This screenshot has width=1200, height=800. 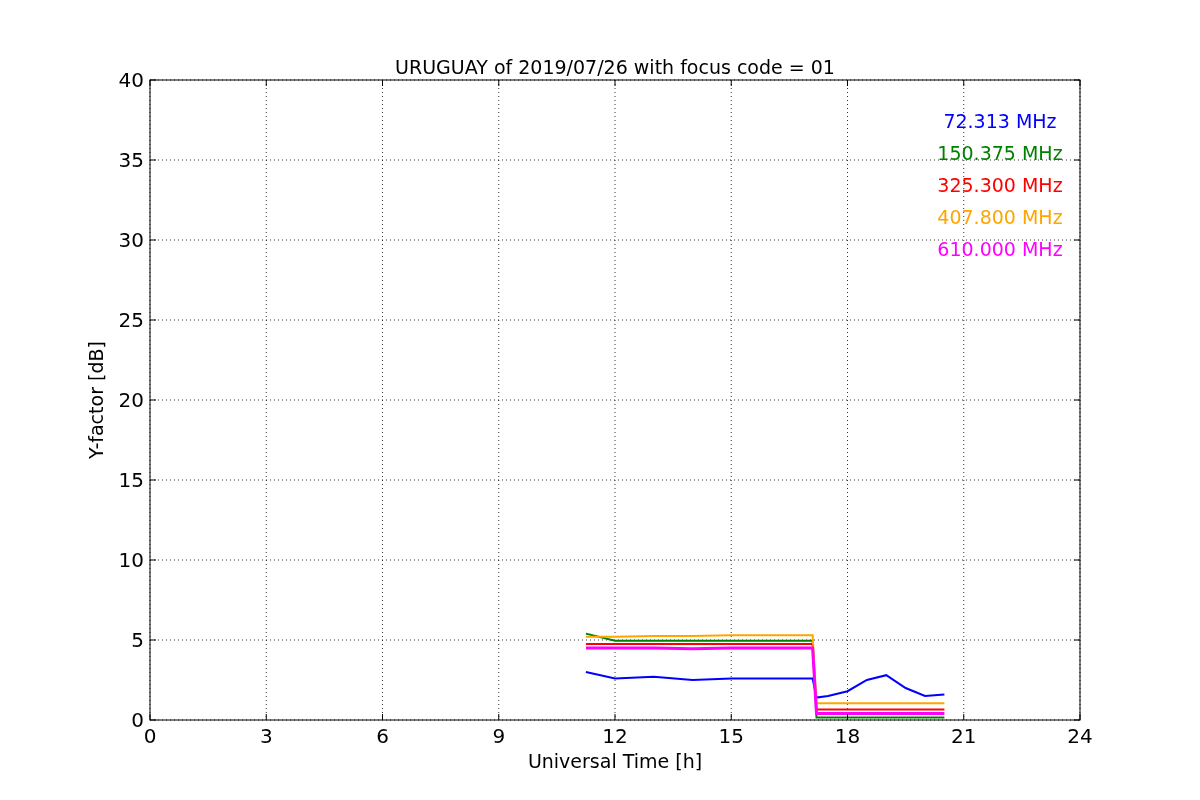 What do you see at coordinates (1000, 121) in the screenshot?
I see `legend-label: 72.313 MHz` at bounding box center [1000, 121].